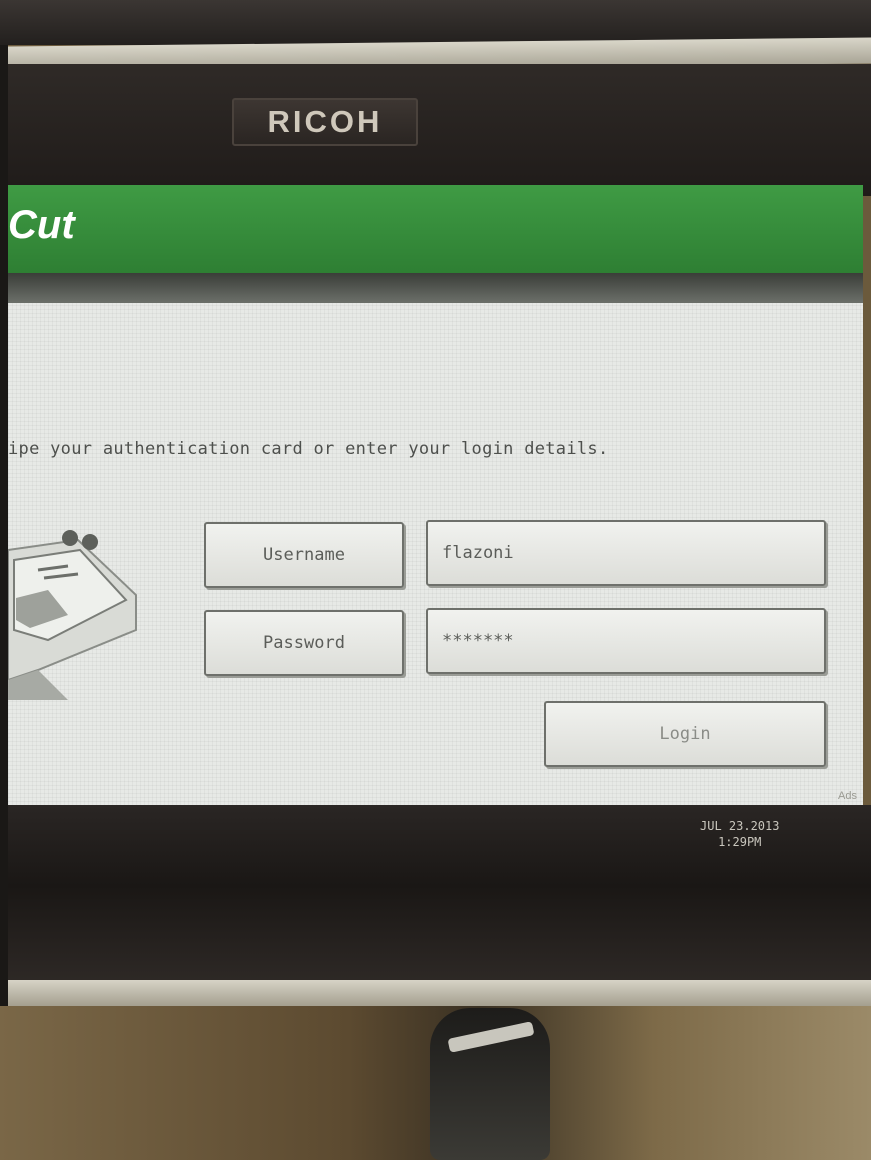  I want to click on status-datetime: JUL 23.2013 1:29PM, so click(739, 834).